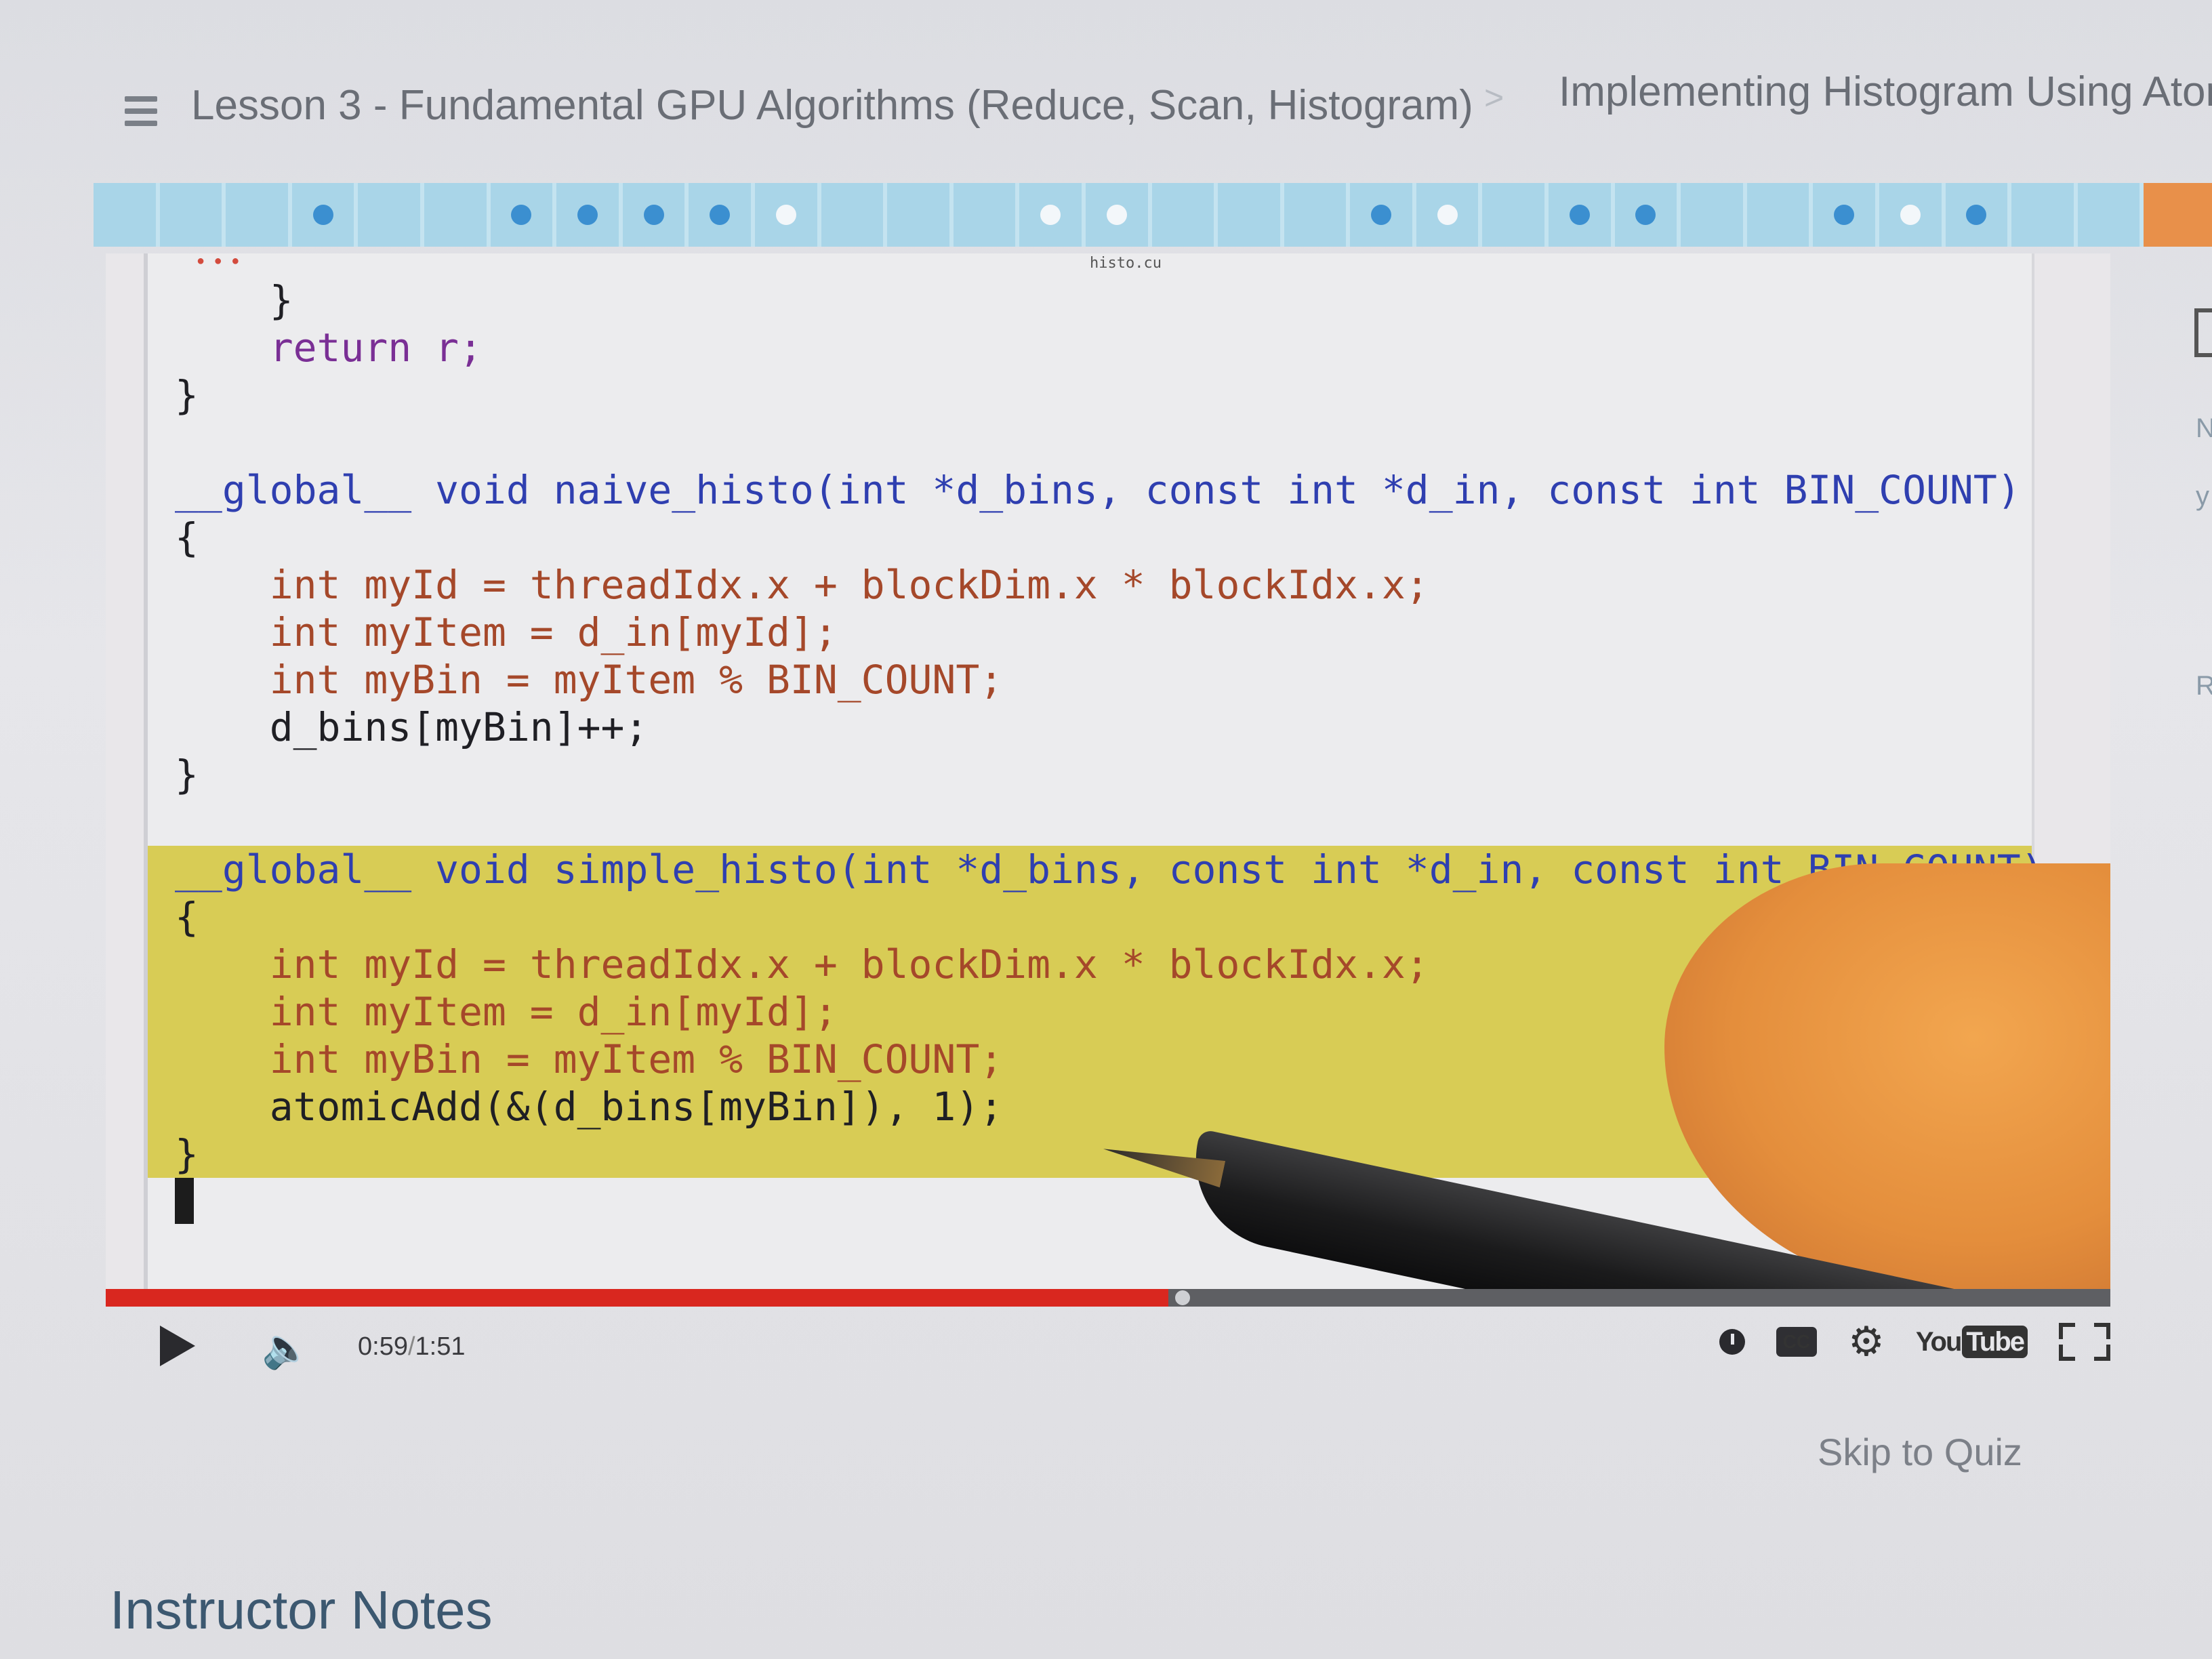 The image size is (2212, 1659). Describe the element at coordinates (1886, 91) in the screenshot. I see `breadcrumb-current: Implementing Histogram Using Ator` at that location.